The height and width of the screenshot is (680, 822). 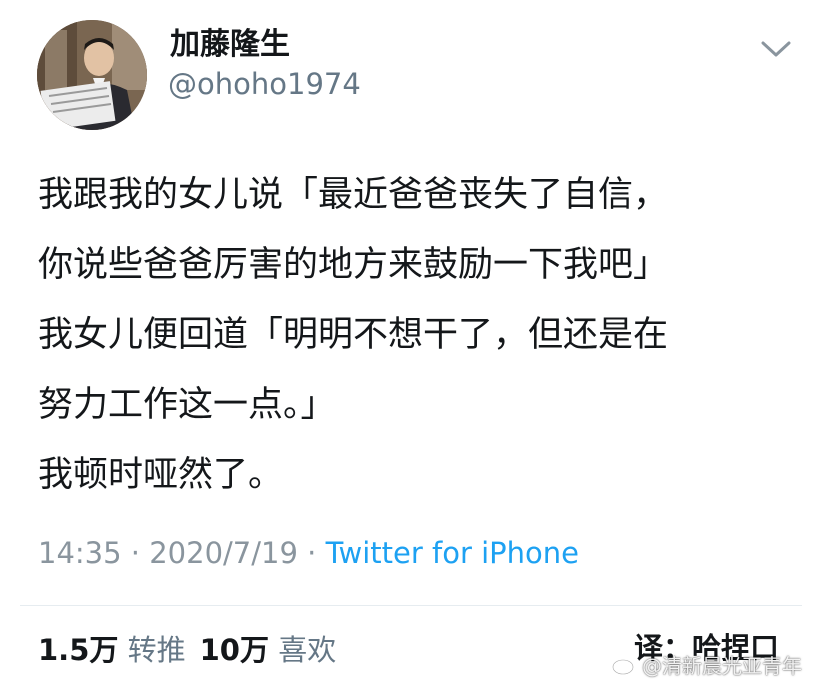 I want to click on retweets-stat: 1.5万 转推, so click(x=112, y=650).